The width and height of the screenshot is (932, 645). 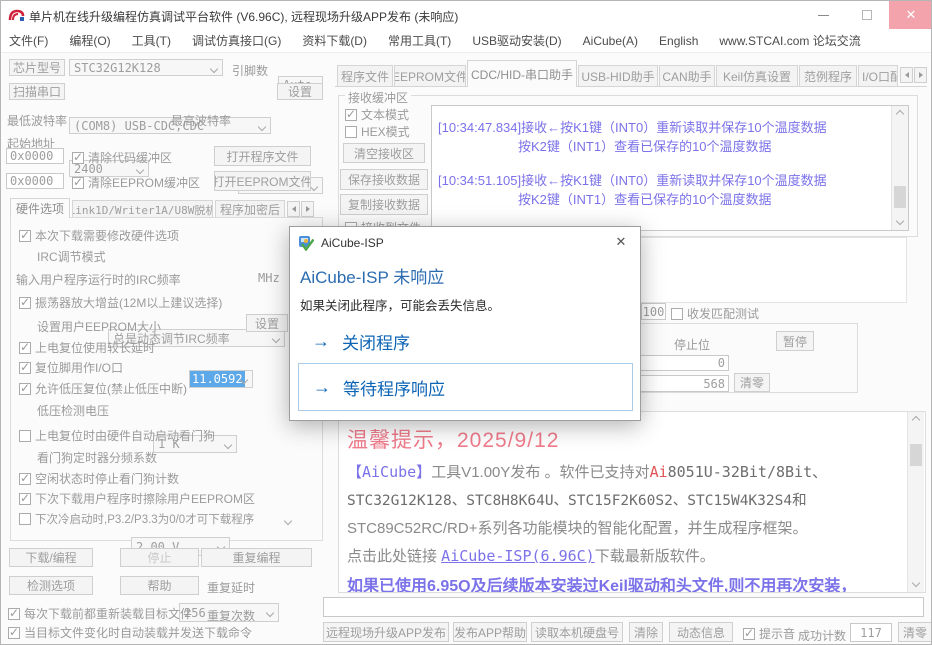 What do you see at coordinates (120, 302) in the screenshot?
I see `hw-osc-gain-checkbox: 振荡器放大增益(12M以上建议选择)` at bounding box center [120, 302].